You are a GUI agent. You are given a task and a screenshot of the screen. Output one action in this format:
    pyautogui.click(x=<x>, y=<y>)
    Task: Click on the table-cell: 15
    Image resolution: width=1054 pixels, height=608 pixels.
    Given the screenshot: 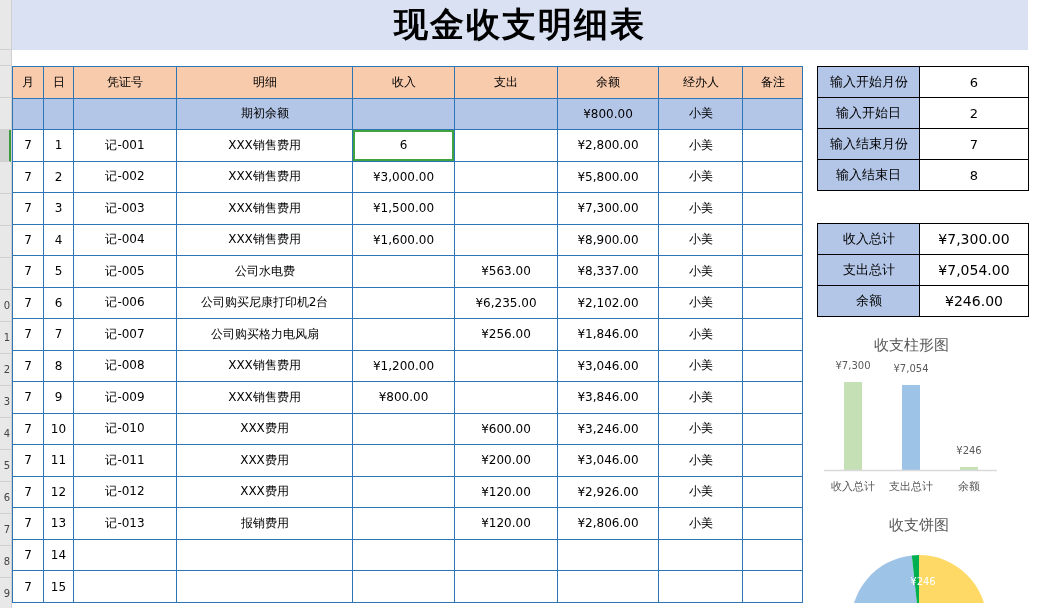 What is the action you would take?
    pyautogui.click(x=58, y=586)
    